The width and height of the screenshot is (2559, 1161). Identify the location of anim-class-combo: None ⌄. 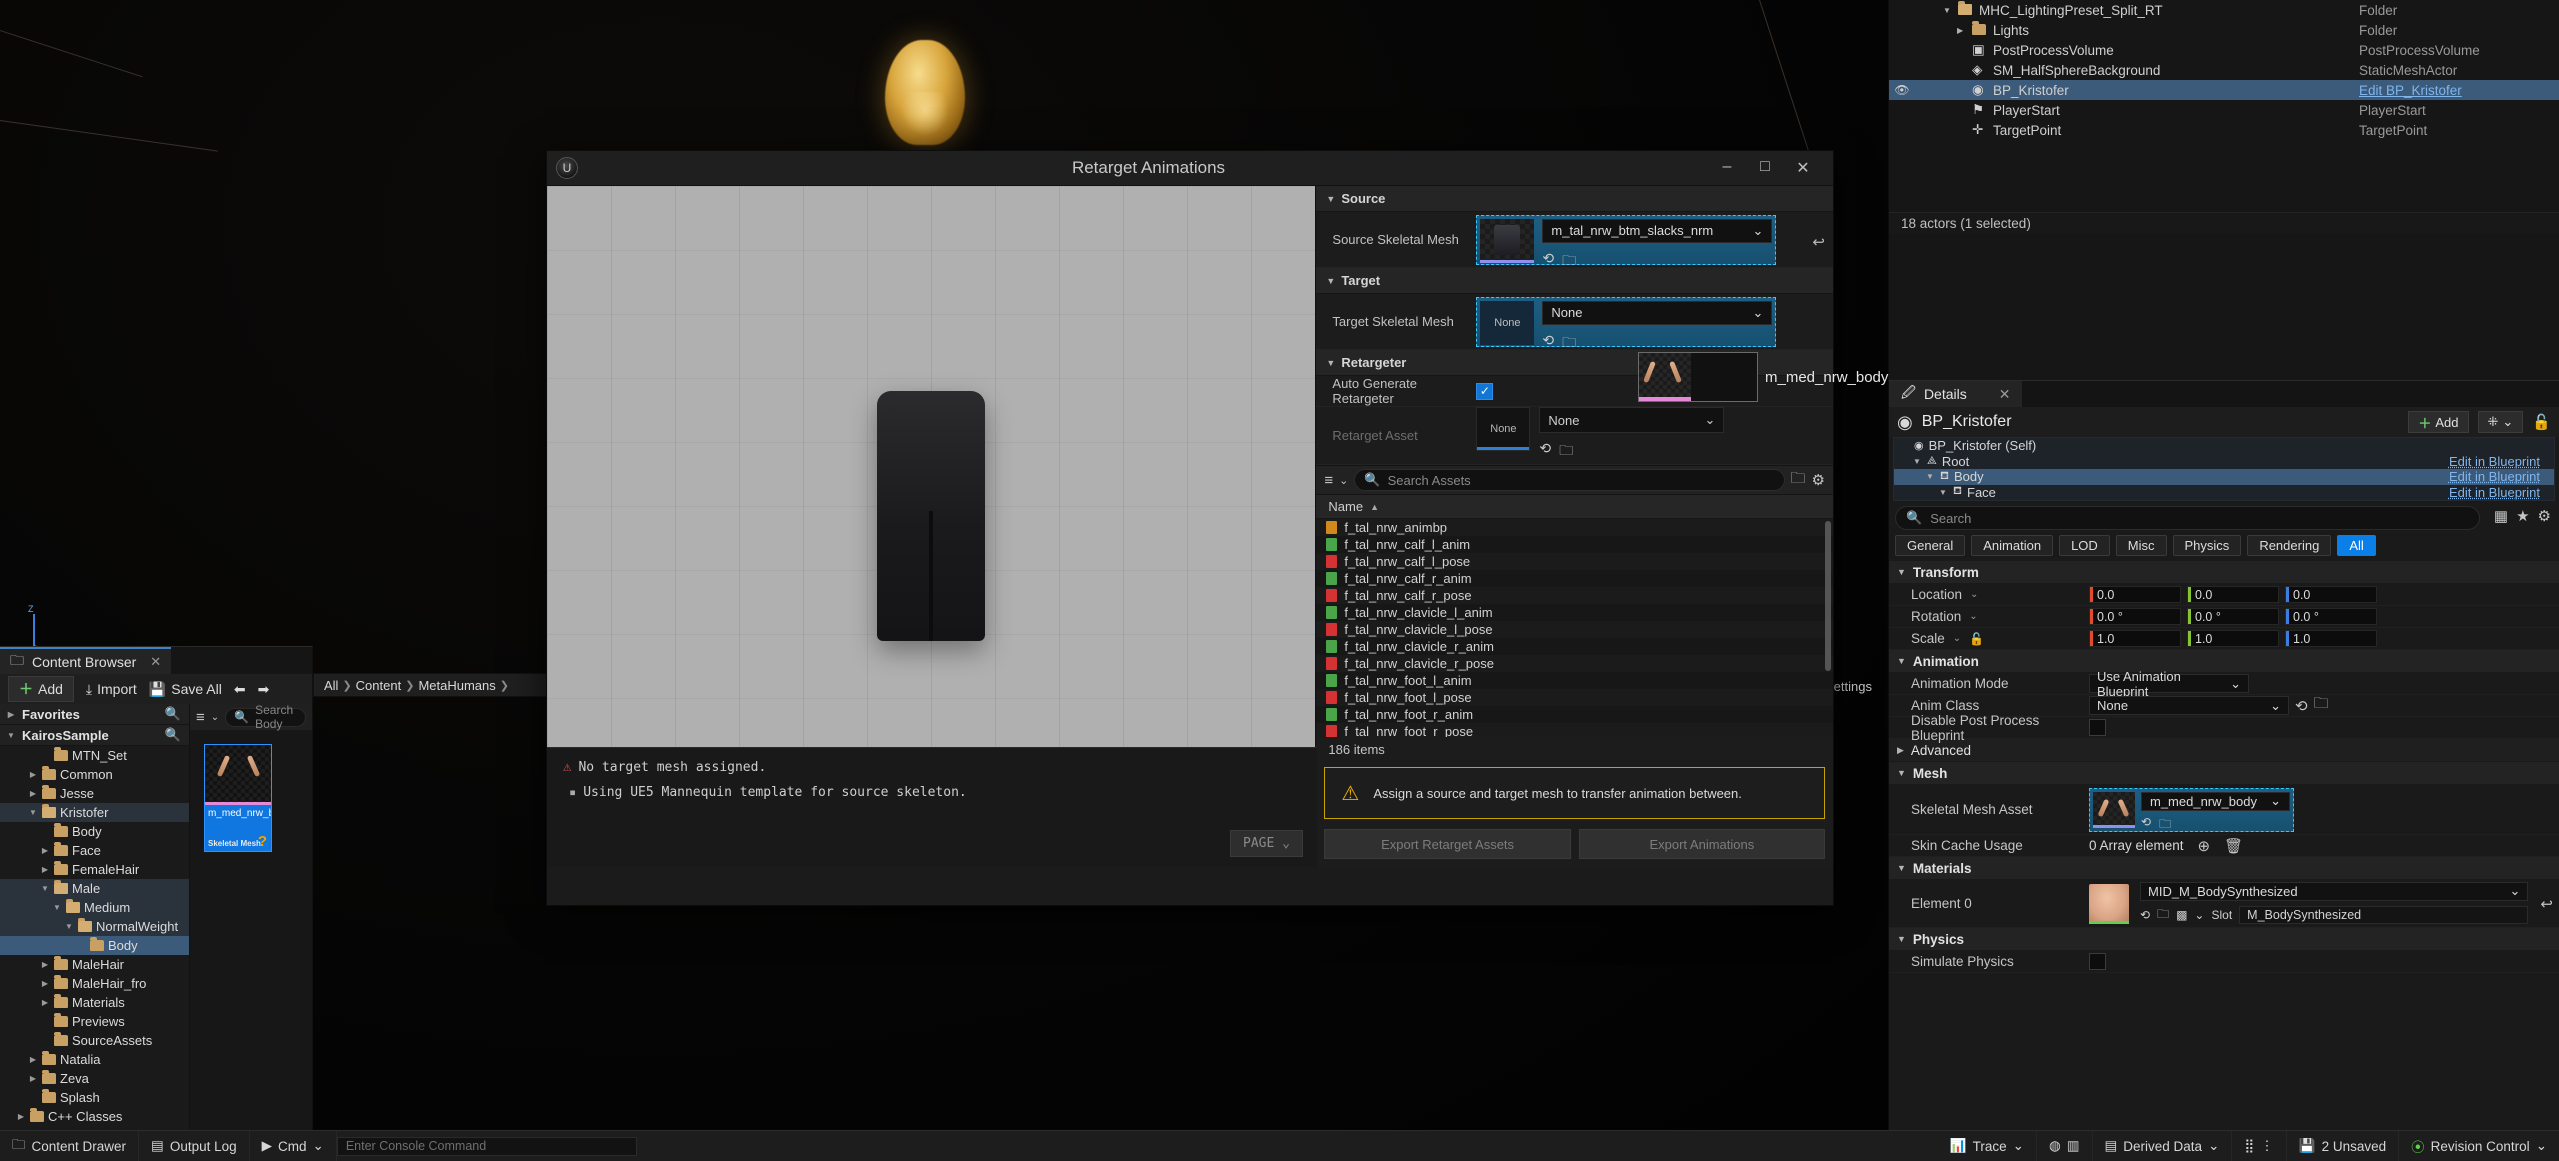
(2189, 705).